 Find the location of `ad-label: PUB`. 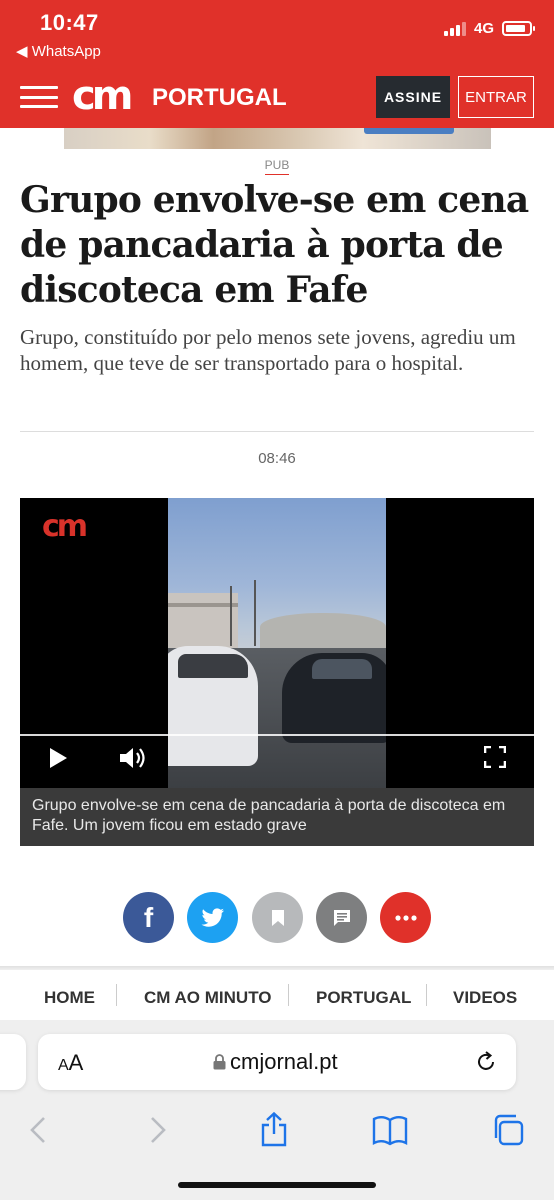

ad-label: PUB is located at coordinates (277, 166).